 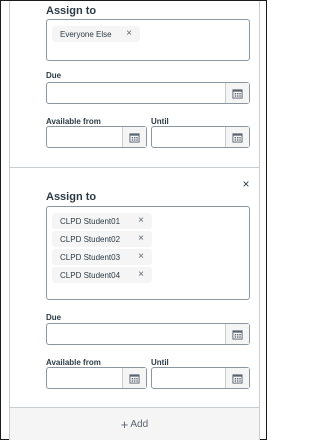 I want to click on add-assignment-button: + Add, so click(x=134, y=423).